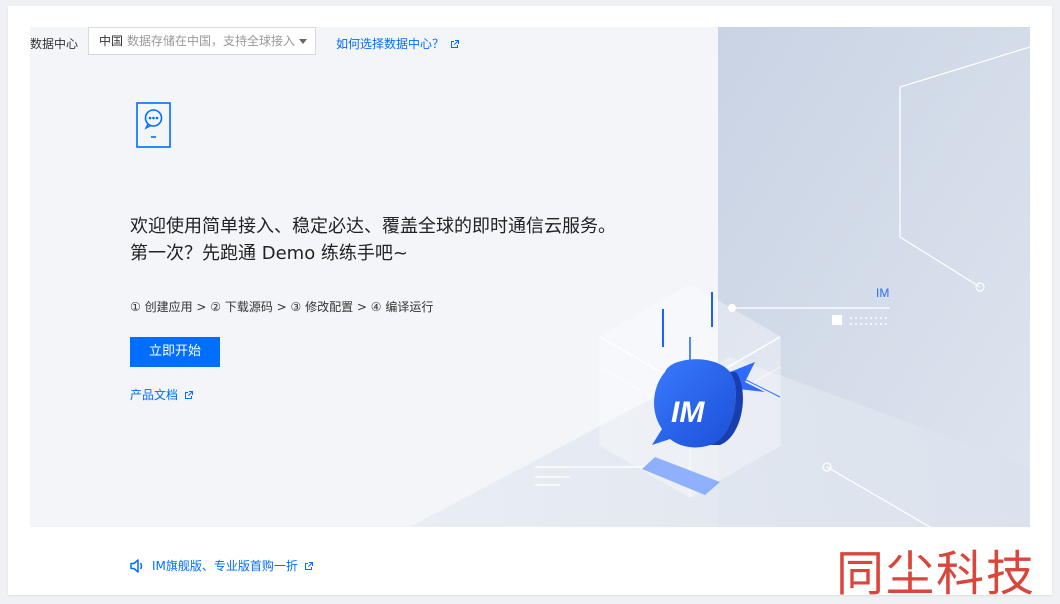 This screenshot has width=1060, height=604. Describe the element at coordinates (303, 41) in the screenshot. I see `chevron-down-icon` at that location.